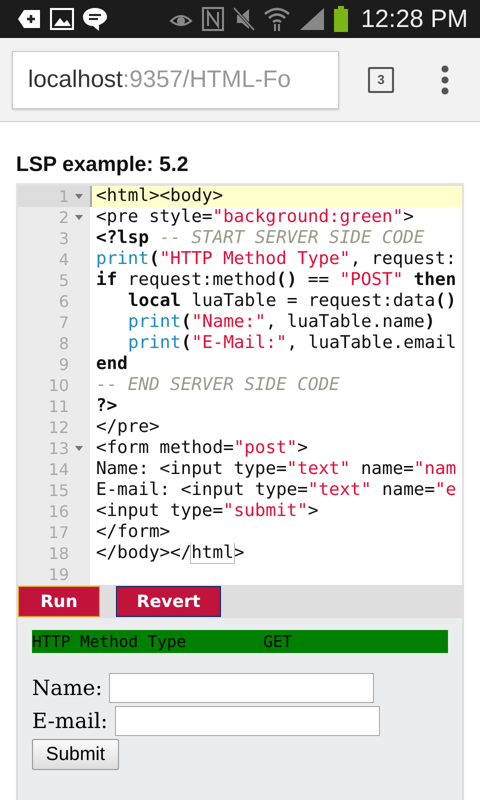 Image resolution: width=480 pixels, height=800 pixels. What do you see at coordinates (308, 217) in the screenshot?
I see `code-string: "background:green"` at bounding box center [308, 217].